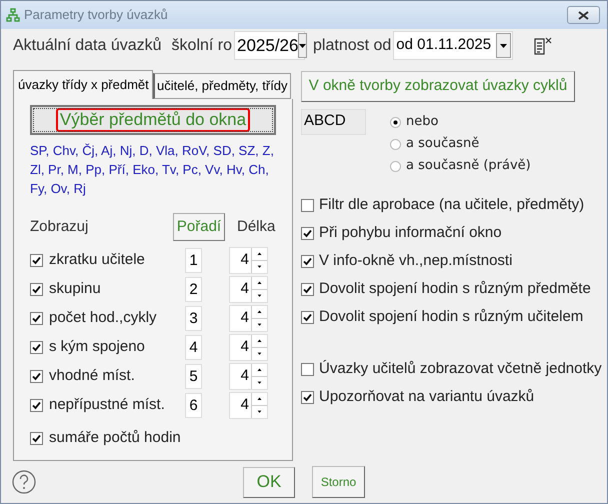 The width and height of the screenshot is (608, 504). Describe the element at coordinates (153, 120) in the screenshot. I see `subject-selection-button: Výběr předmětů do okna` at that location.